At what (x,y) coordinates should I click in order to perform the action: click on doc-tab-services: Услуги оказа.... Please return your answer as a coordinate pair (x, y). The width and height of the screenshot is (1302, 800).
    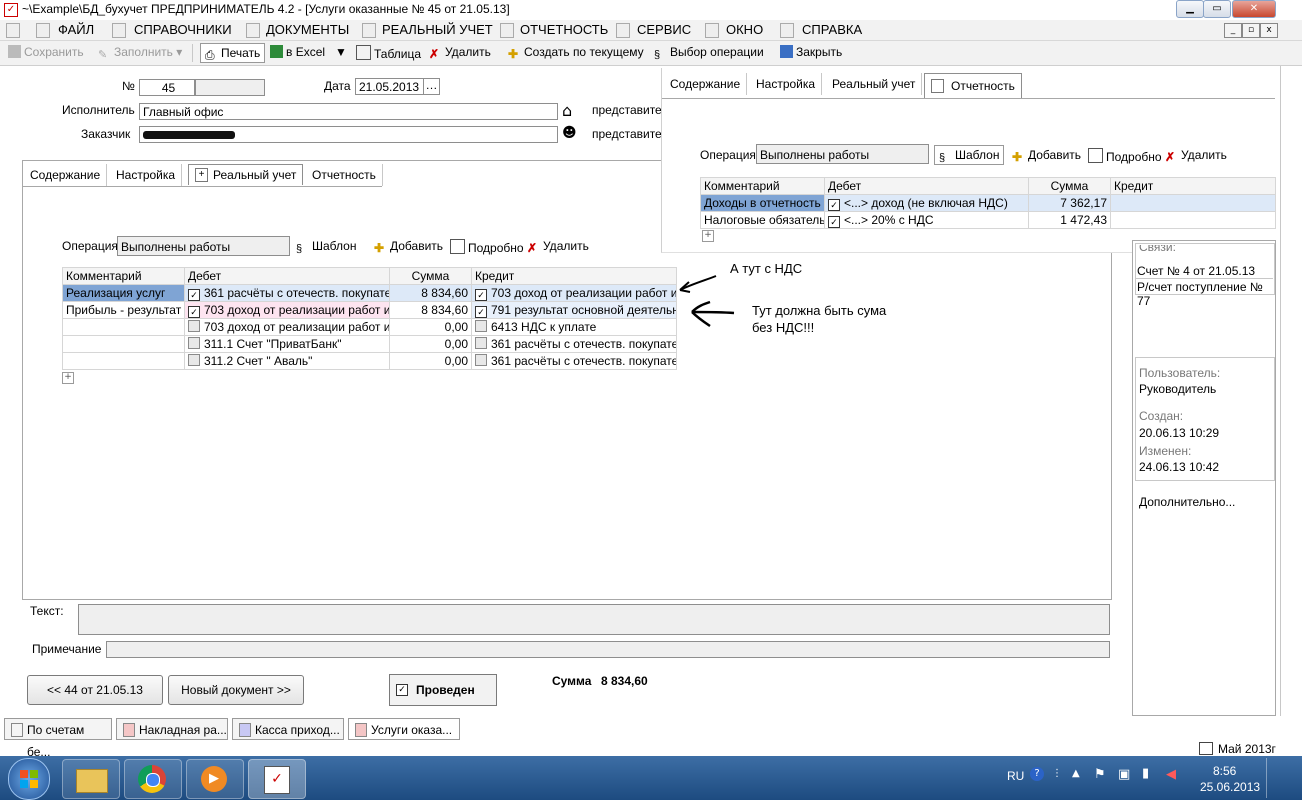
    Looking at the image, I should click on (404, 729).